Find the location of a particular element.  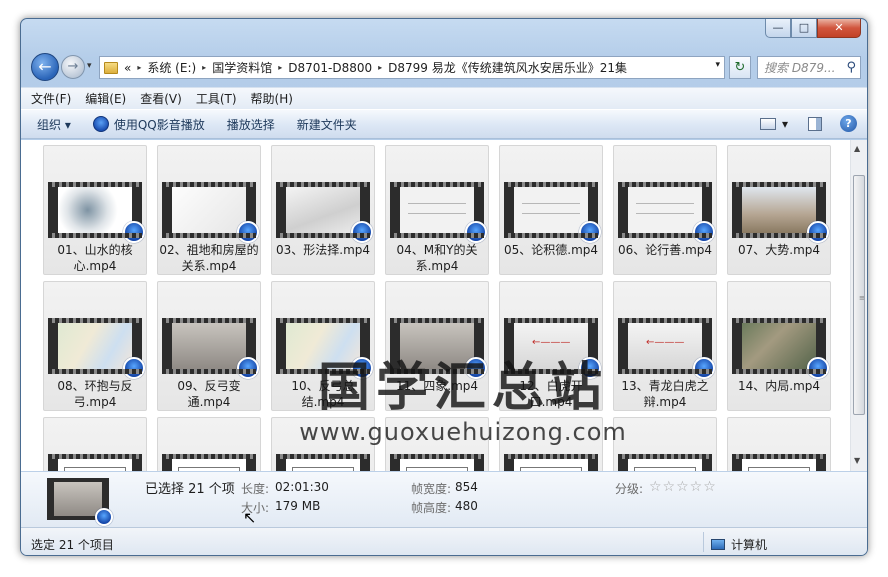

help-icon: ? is located at coordinates (848, 123).